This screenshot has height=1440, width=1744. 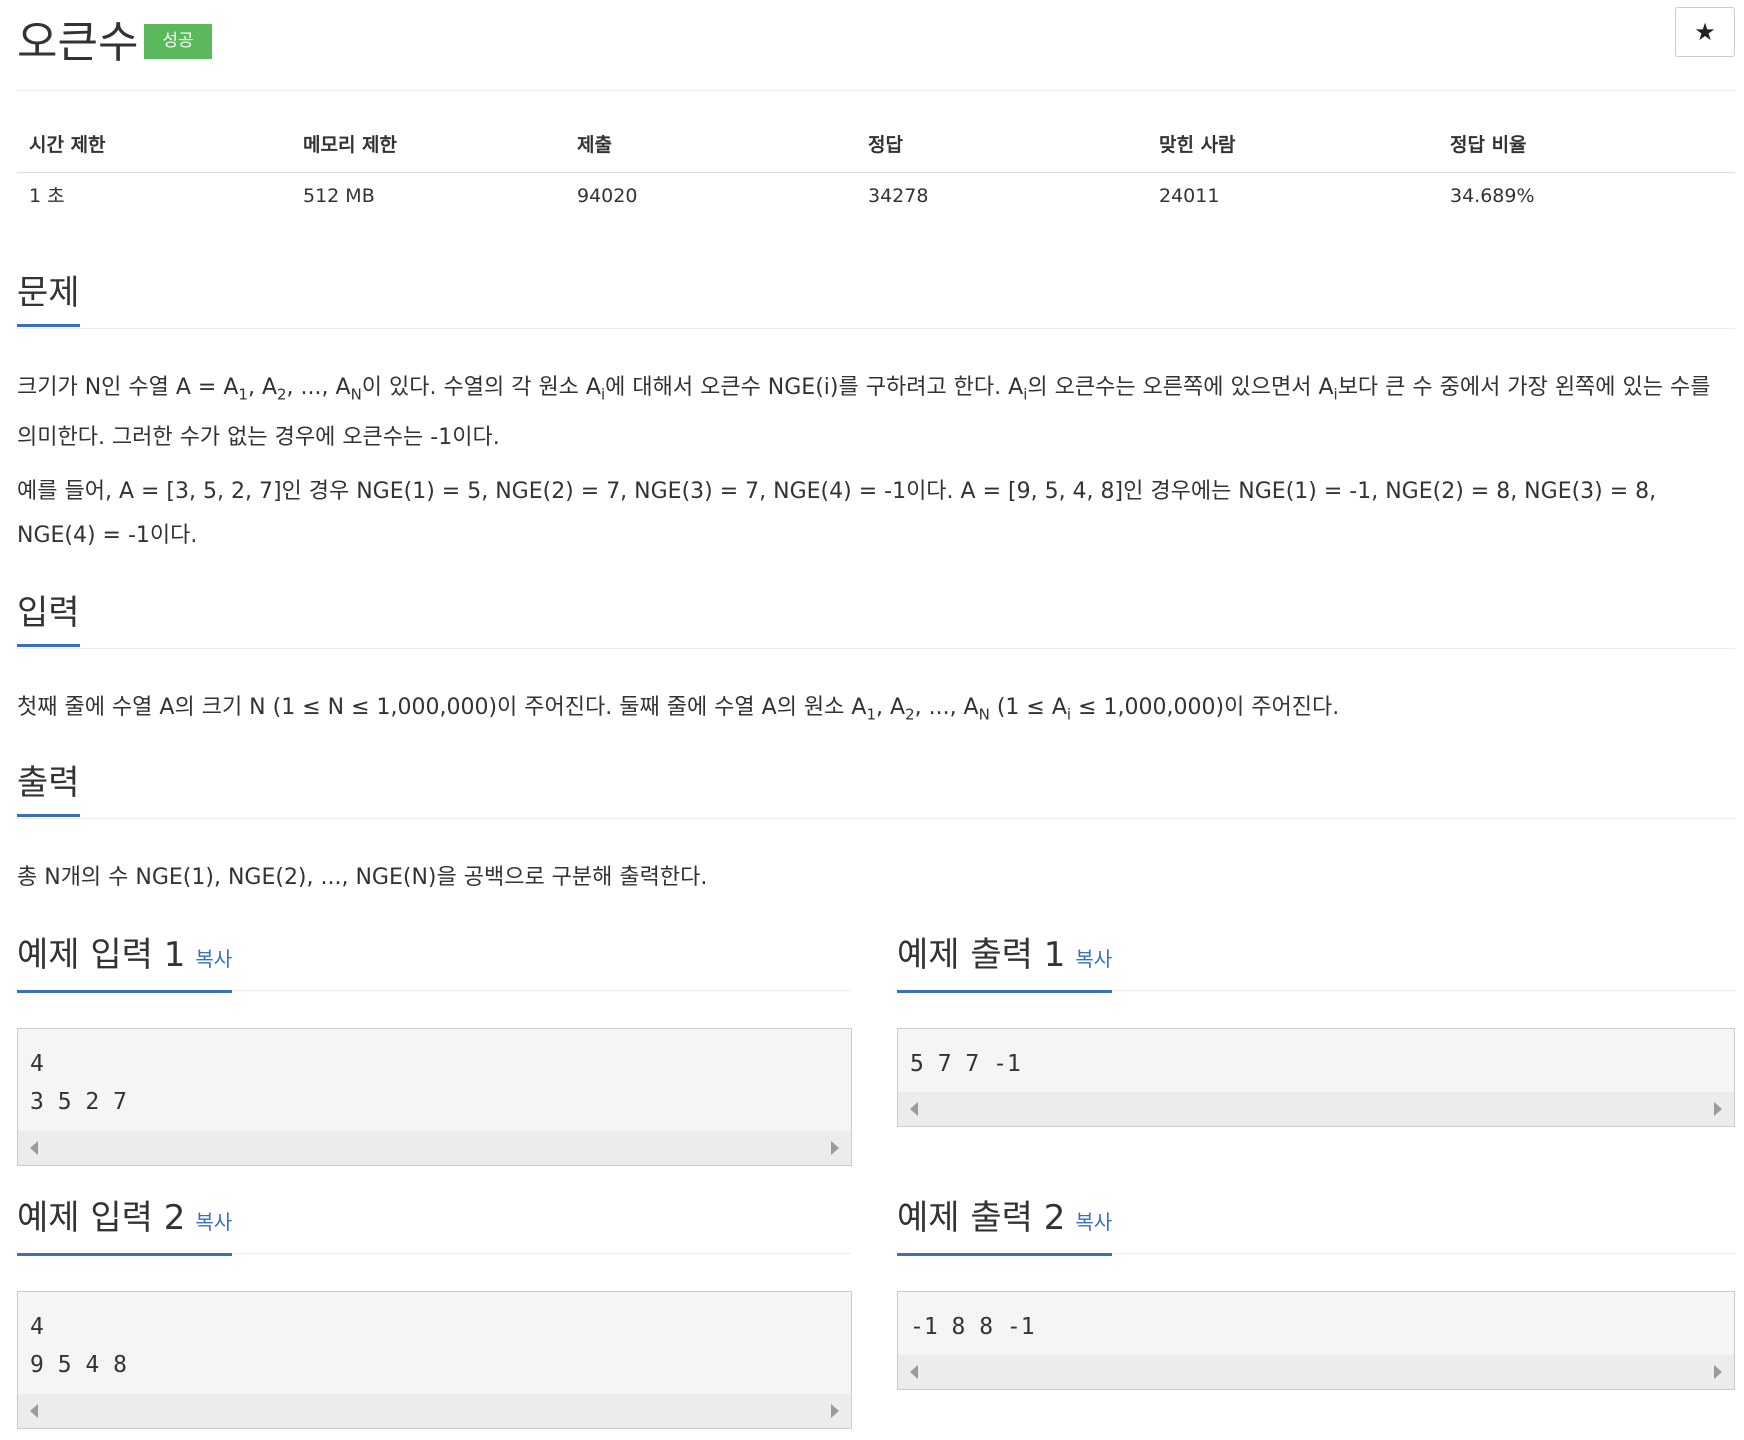 What do you see at coordinates (101, 1218) in the screenshot?
I see `sample-input-2-title: 예제 입력 2` at bounding box center [101, 1218].